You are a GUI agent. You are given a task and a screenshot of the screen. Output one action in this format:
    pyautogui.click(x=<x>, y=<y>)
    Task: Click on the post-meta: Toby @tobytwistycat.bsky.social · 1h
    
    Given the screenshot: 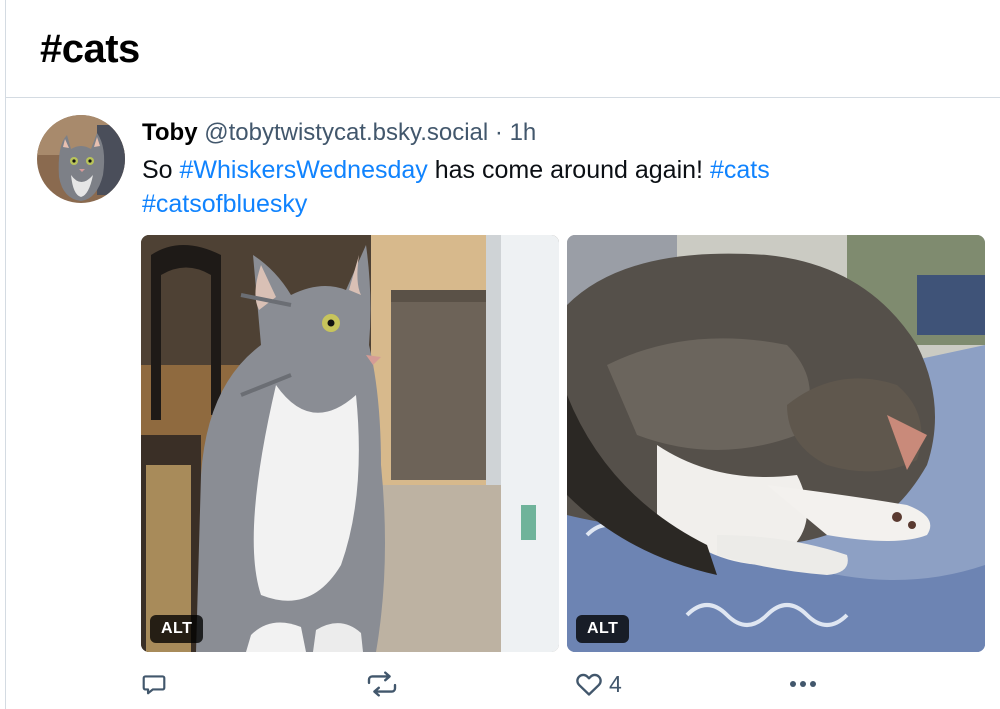 What is the action you would take?
    pyautogui.click(x=339, y=133)
    